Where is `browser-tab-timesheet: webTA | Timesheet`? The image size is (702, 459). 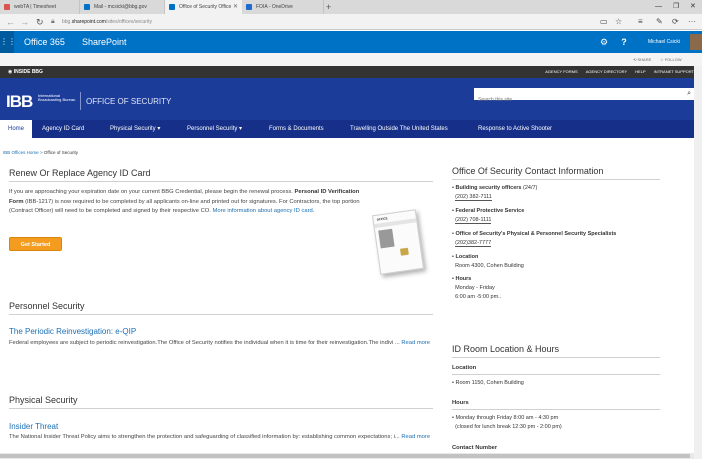 browser-tab-timesheet: webTA | Timesheet is located at coordinates (40, 7).